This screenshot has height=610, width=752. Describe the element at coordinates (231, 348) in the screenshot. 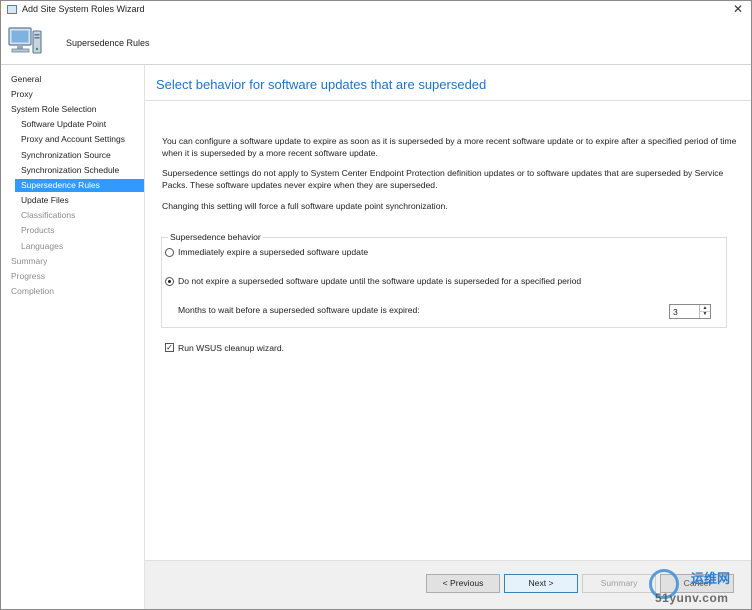

I see `wsus-cleanup-label: Run WSUS cleanup wizard.` at that location.